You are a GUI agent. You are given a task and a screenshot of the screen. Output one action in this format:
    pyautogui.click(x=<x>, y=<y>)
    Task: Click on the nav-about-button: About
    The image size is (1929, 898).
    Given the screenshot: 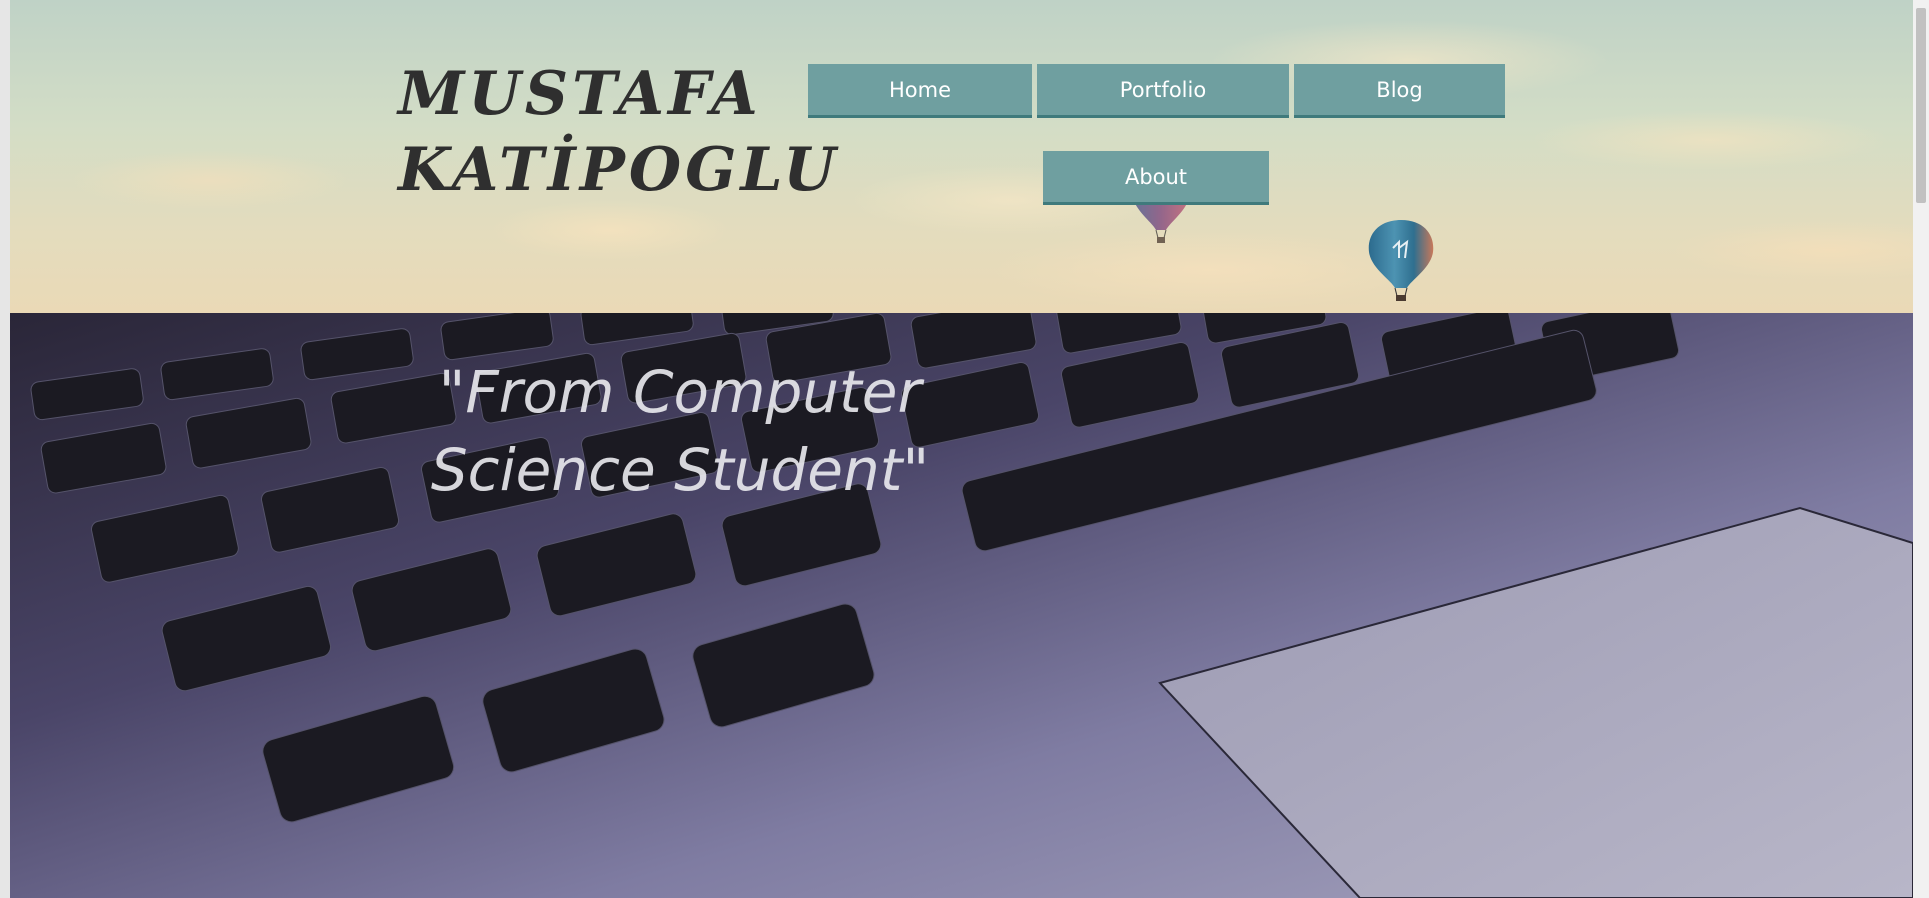 What is the action you would take?
    pyautogui.click(x=1156, y=178)
    